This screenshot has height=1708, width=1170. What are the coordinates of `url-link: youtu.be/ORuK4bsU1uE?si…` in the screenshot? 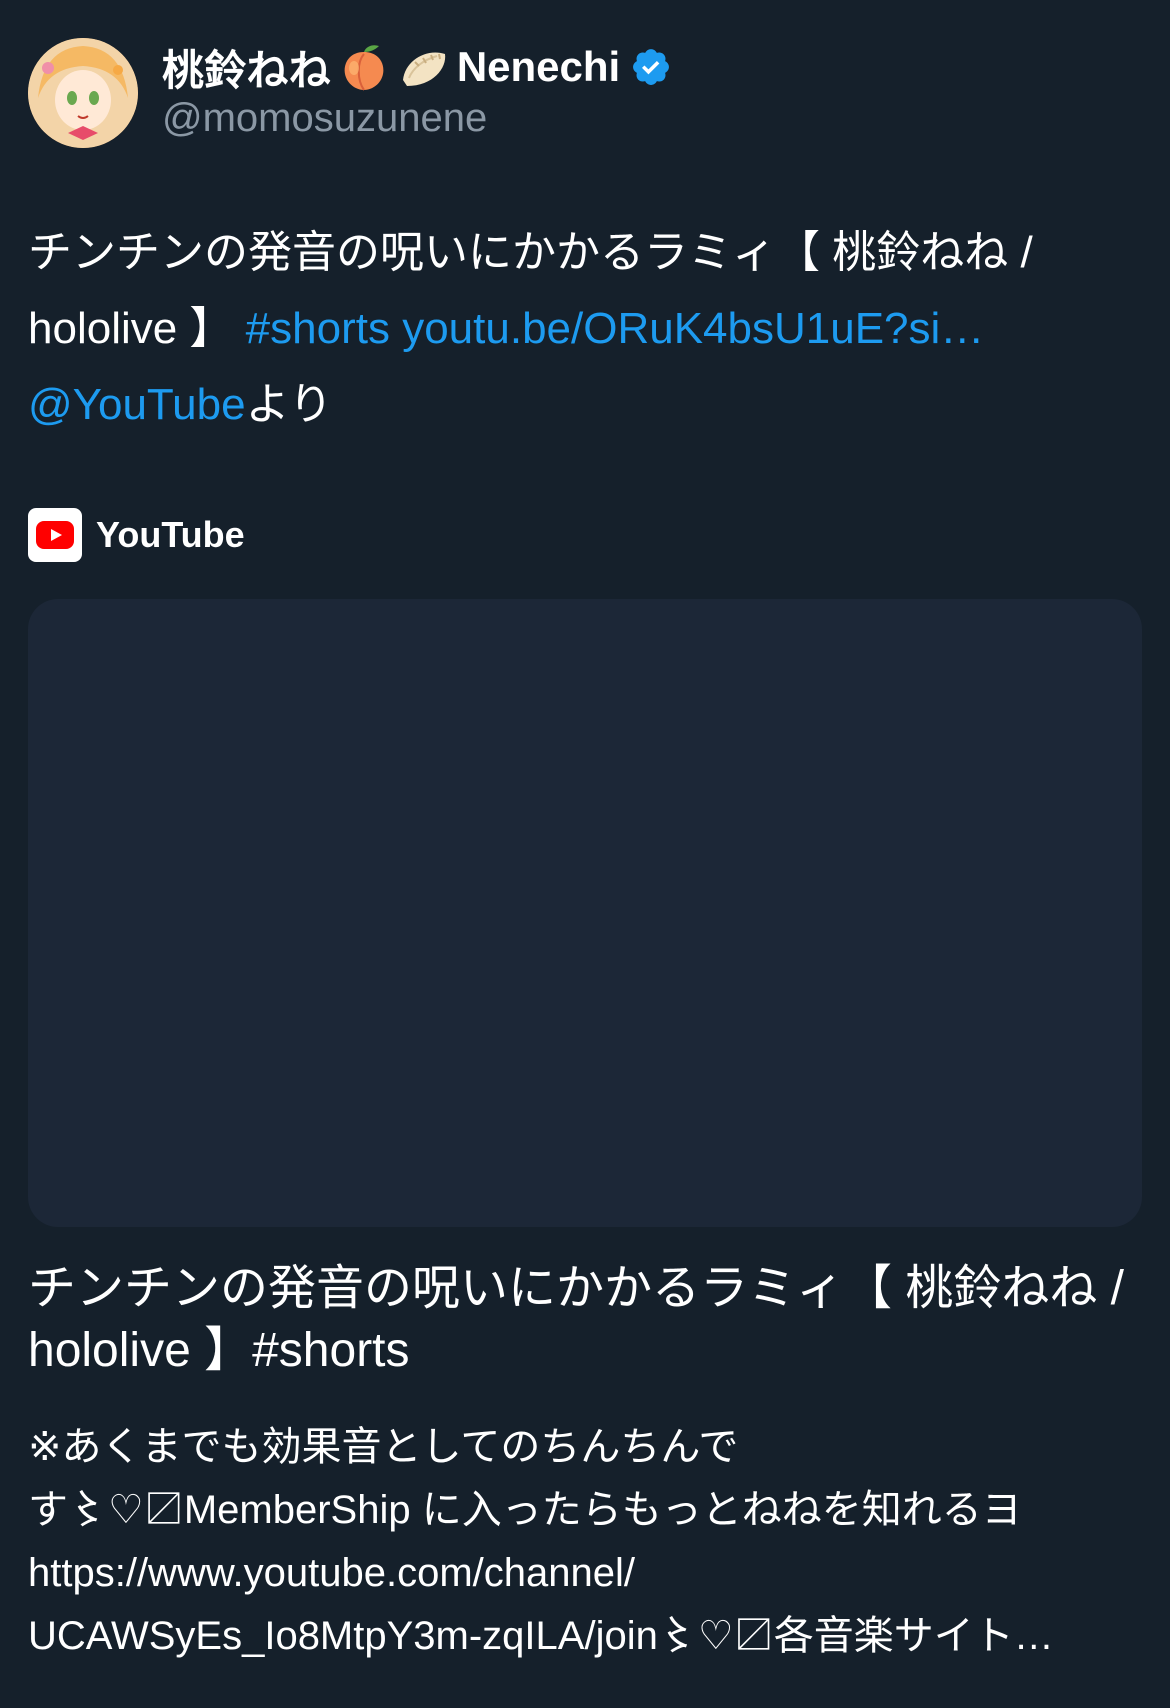 It's located at (693, 328).